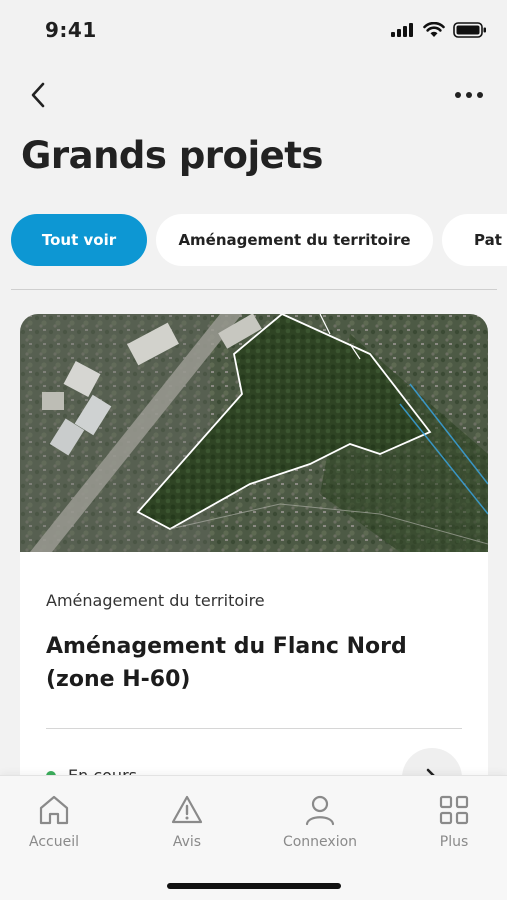  Describe the element at coordinates (320, 810) in the screenshot. I see `user-icon` at that location.